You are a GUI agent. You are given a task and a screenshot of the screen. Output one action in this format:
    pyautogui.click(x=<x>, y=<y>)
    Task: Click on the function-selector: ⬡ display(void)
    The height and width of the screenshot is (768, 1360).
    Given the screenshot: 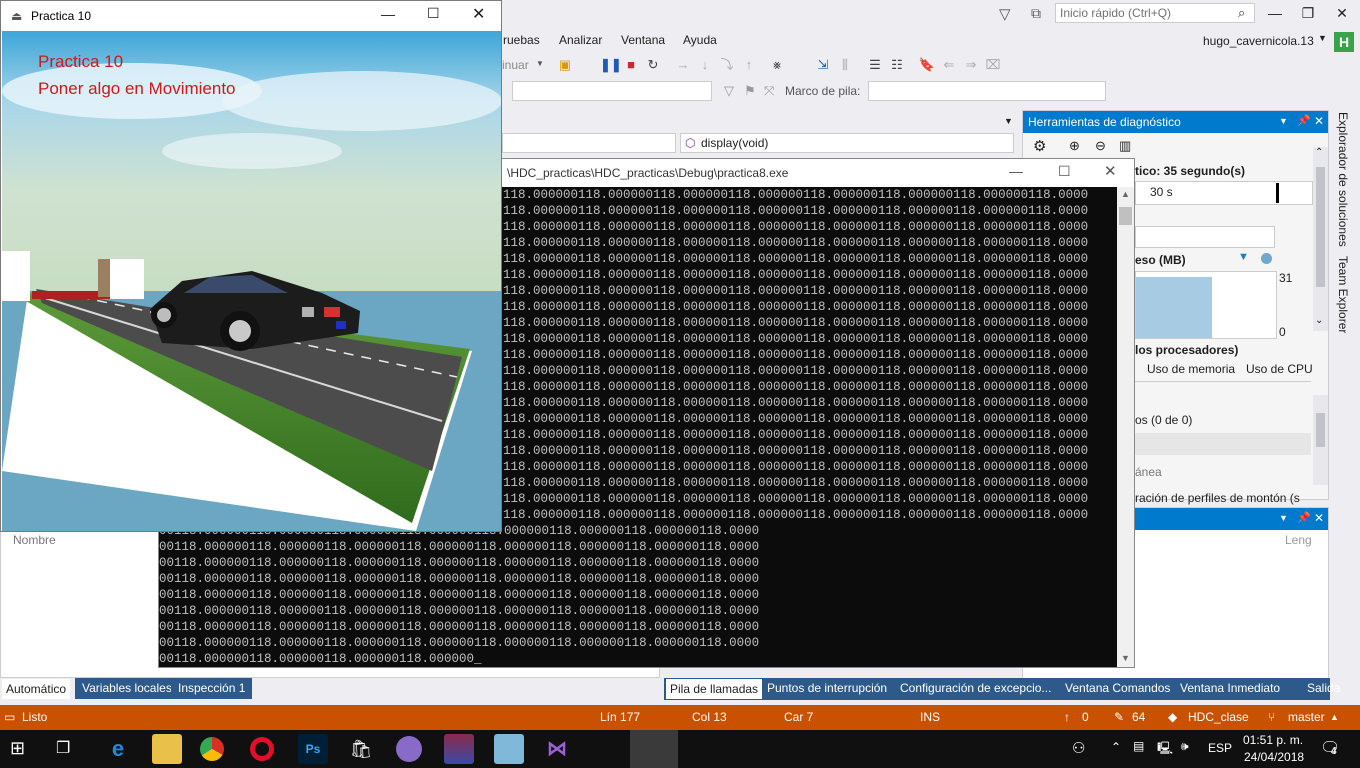 What is the action you would take?
    pyautogui.click(x=847, y=143)
    